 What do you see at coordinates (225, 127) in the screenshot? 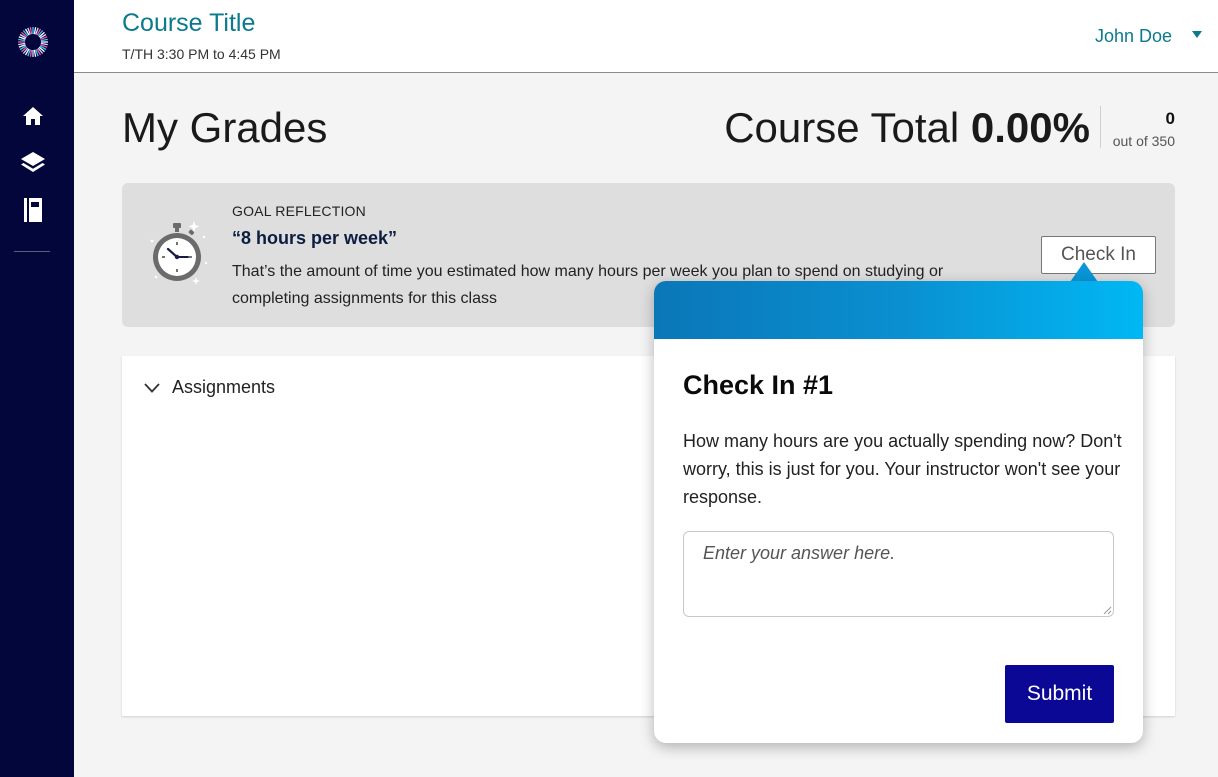
I see `page-title: My Grades` at bounding box center [225, 127].